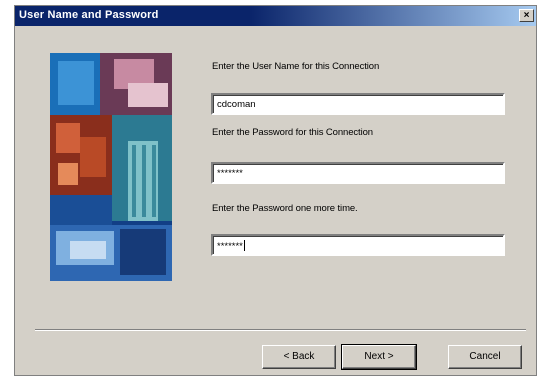 The width and height of the screenshot is (541, 381). I want to click on confirm-password-label: Enter the Password one more time., so click(285, 208).